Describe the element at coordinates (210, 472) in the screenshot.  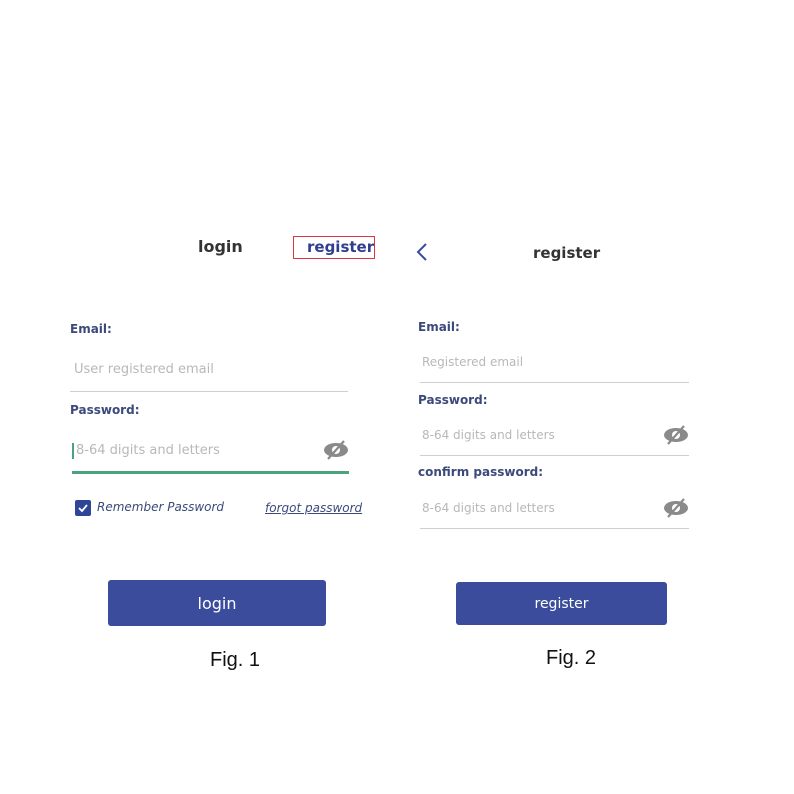
I see `password-underline-focused` at that location.